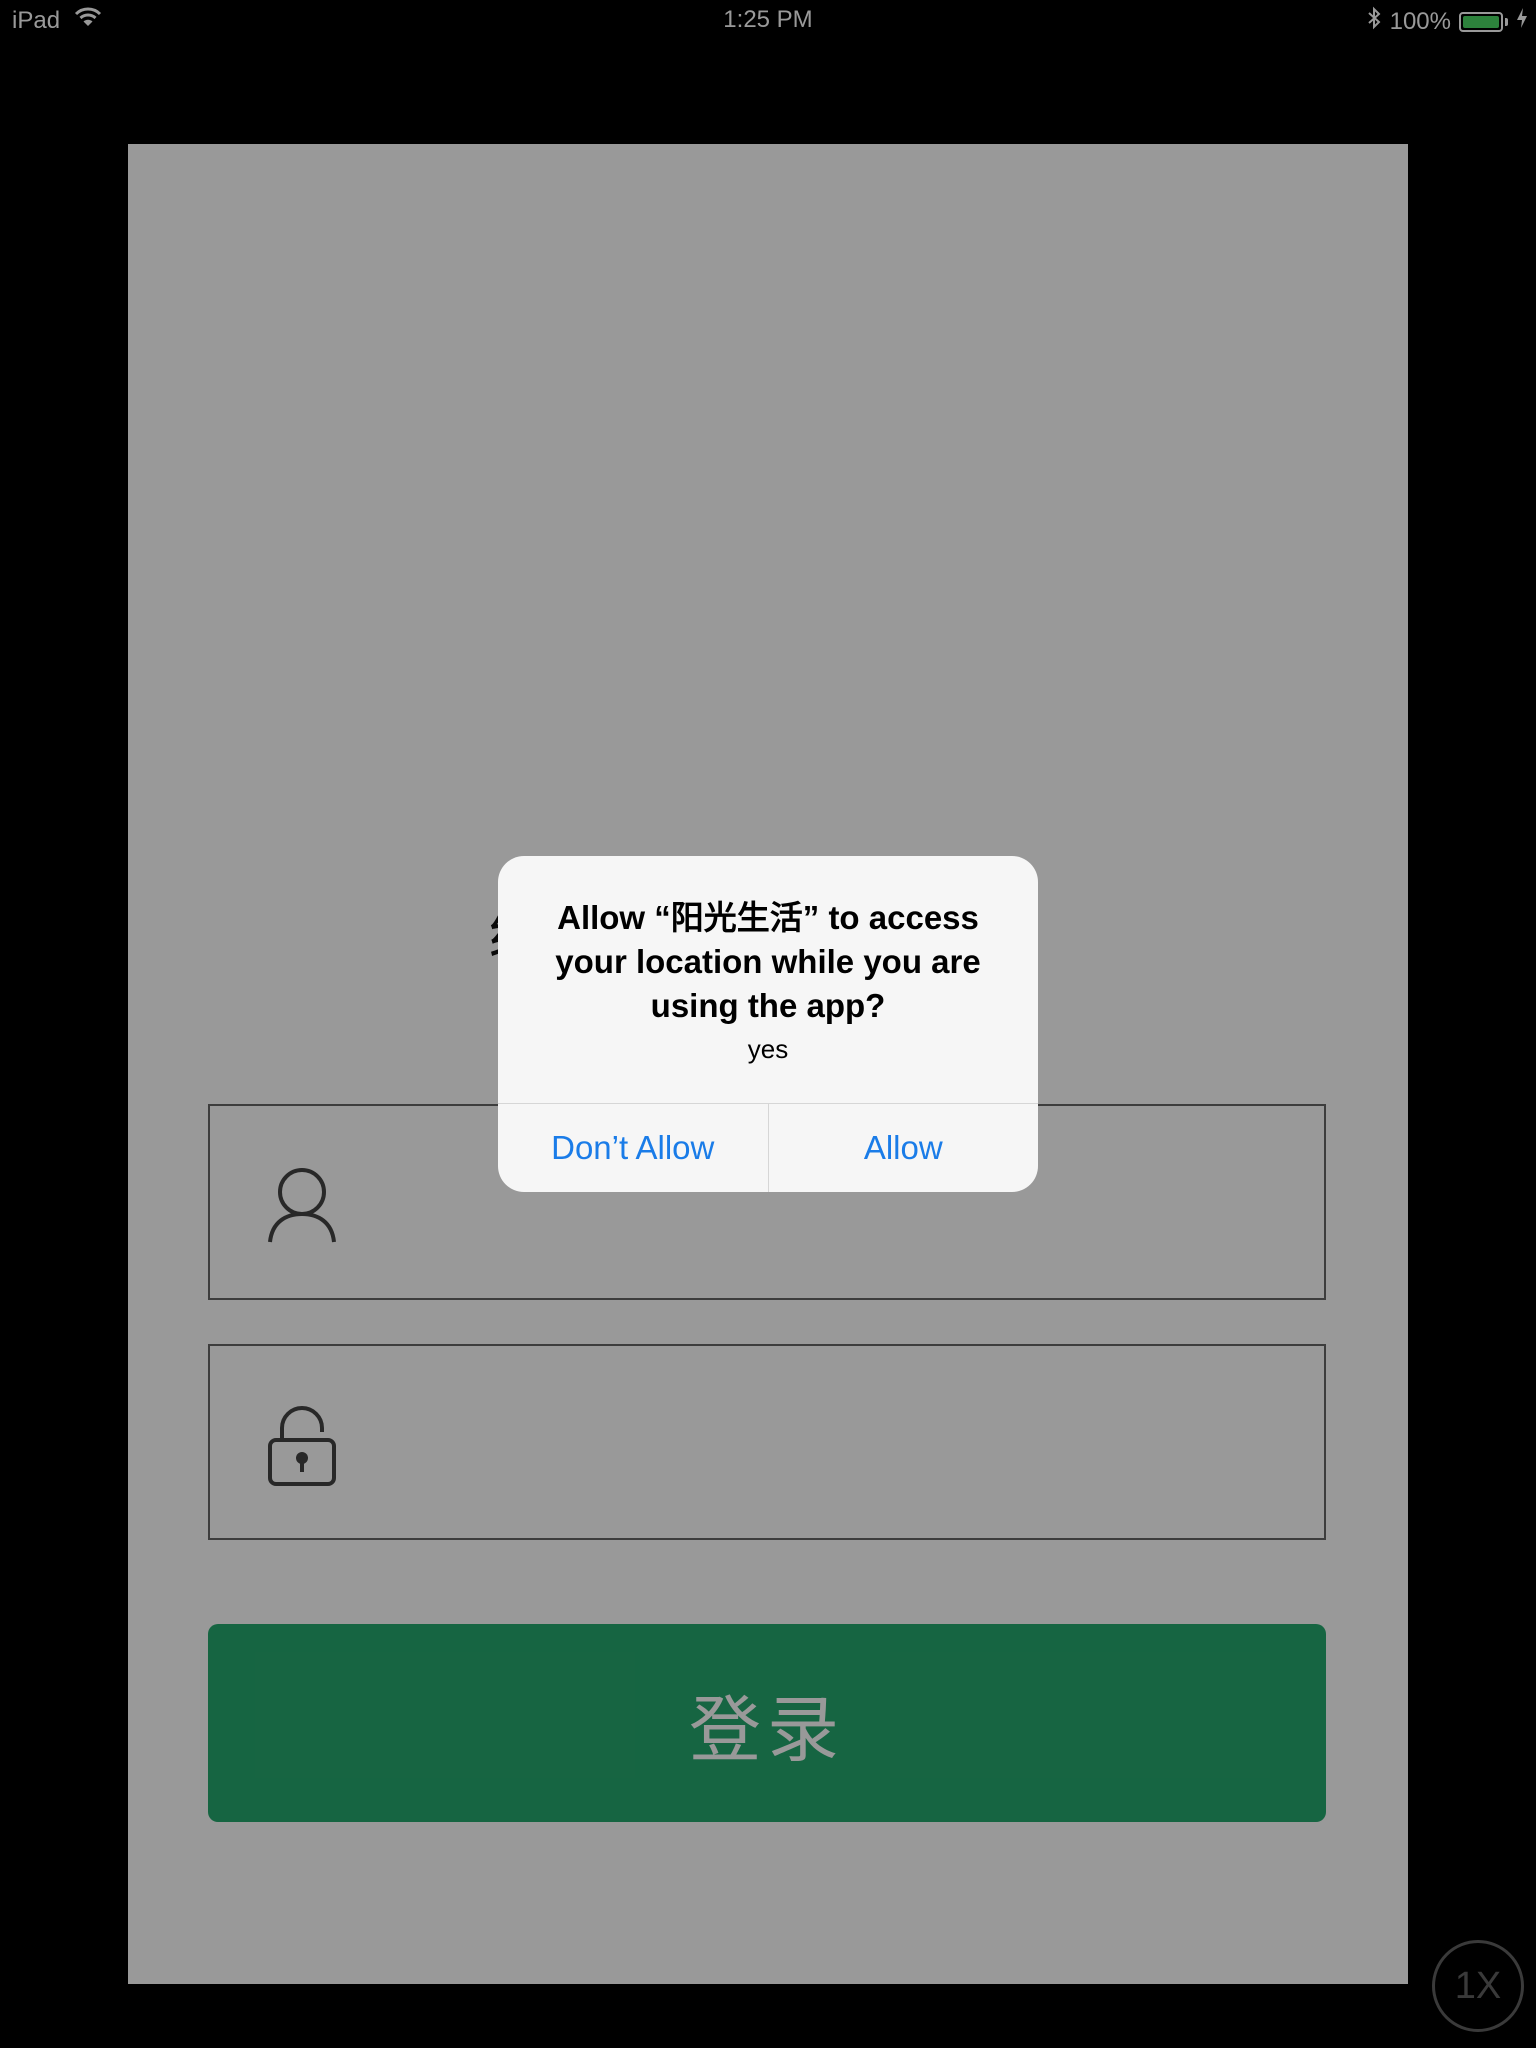 Image resolution: width=1536 pixels, height=2048 pixels. Describe the element at coordinates (767, 1442) in the screenshot. I see `password-field` at that location.